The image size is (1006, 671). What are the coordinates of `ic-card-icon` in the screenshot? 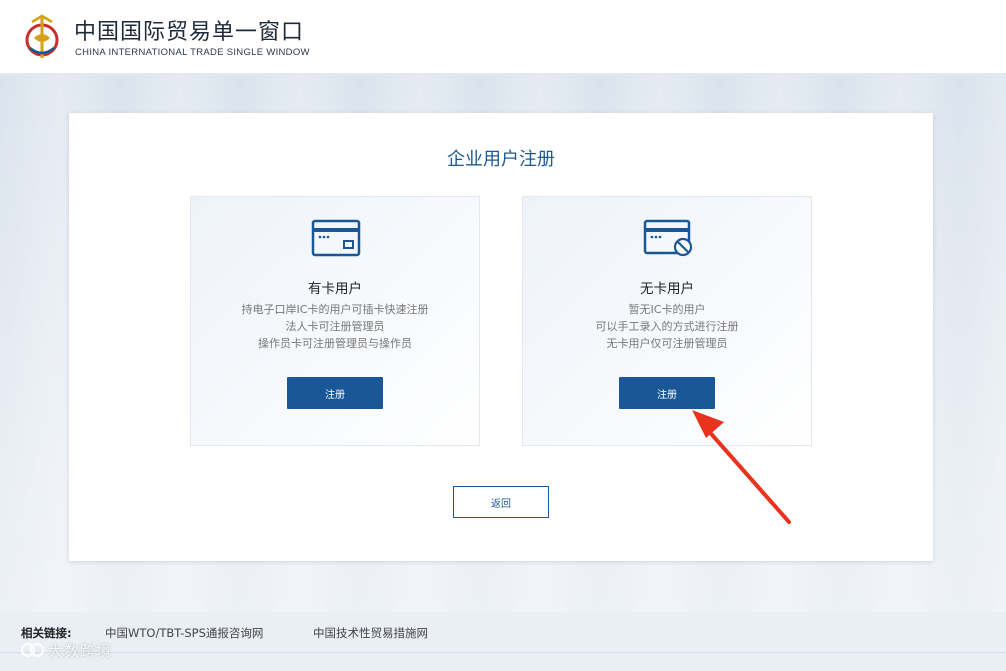 It's located at (336, 238).